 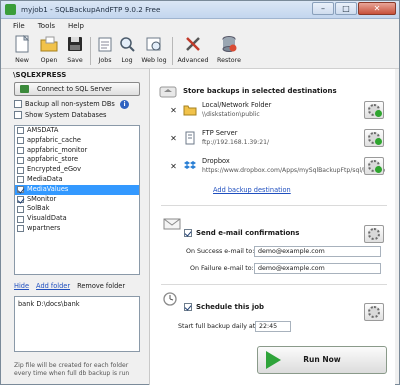 What do you see at coordinates (105, 60) in the screenshot?
I see `jobs-label: Jobs` at bounding box center [105, 60].